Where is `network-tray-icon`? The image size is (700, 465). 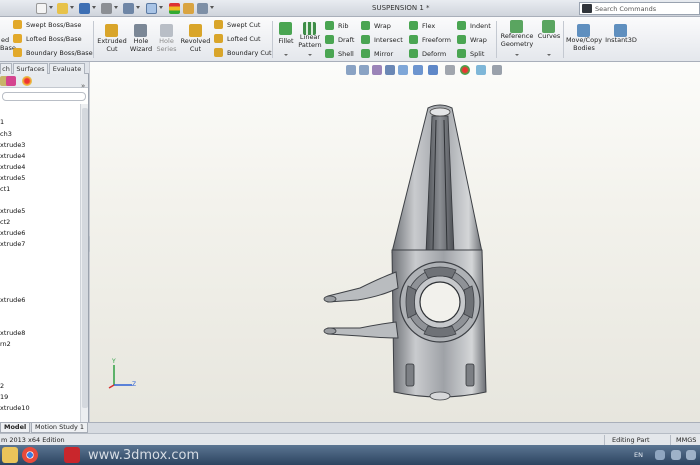 network-tray-icon is located at coordinates (691, 455).